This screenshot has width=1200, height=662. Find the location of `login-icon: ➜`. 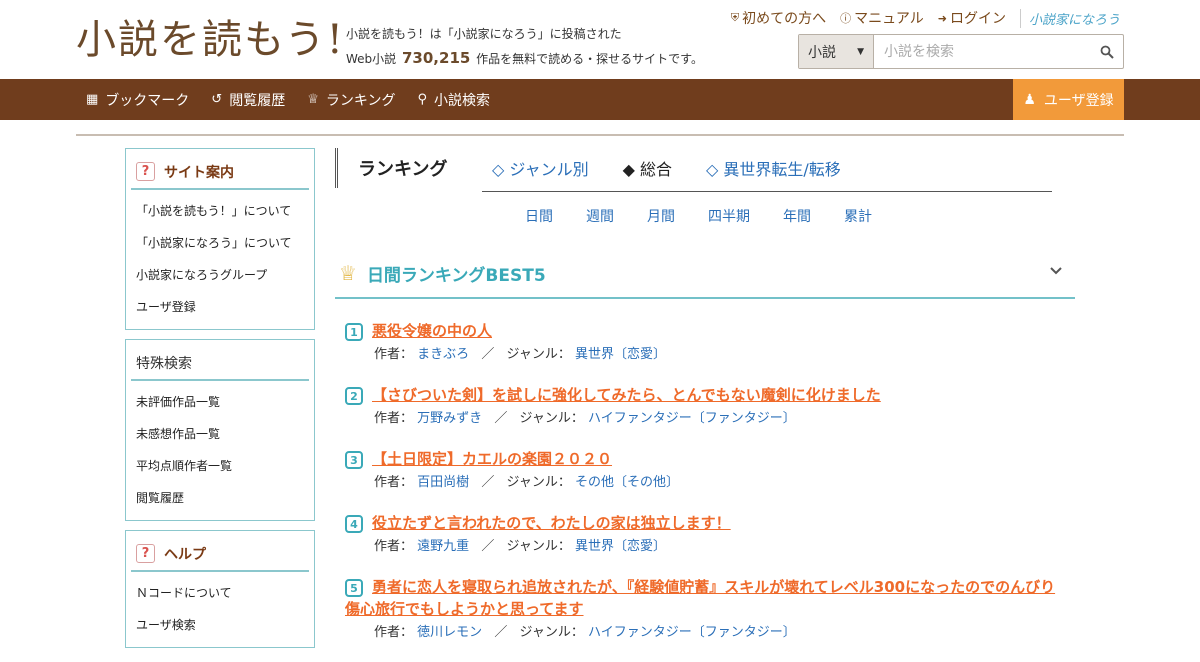

login-icon: ➜ is located at coordinates (942, 18).